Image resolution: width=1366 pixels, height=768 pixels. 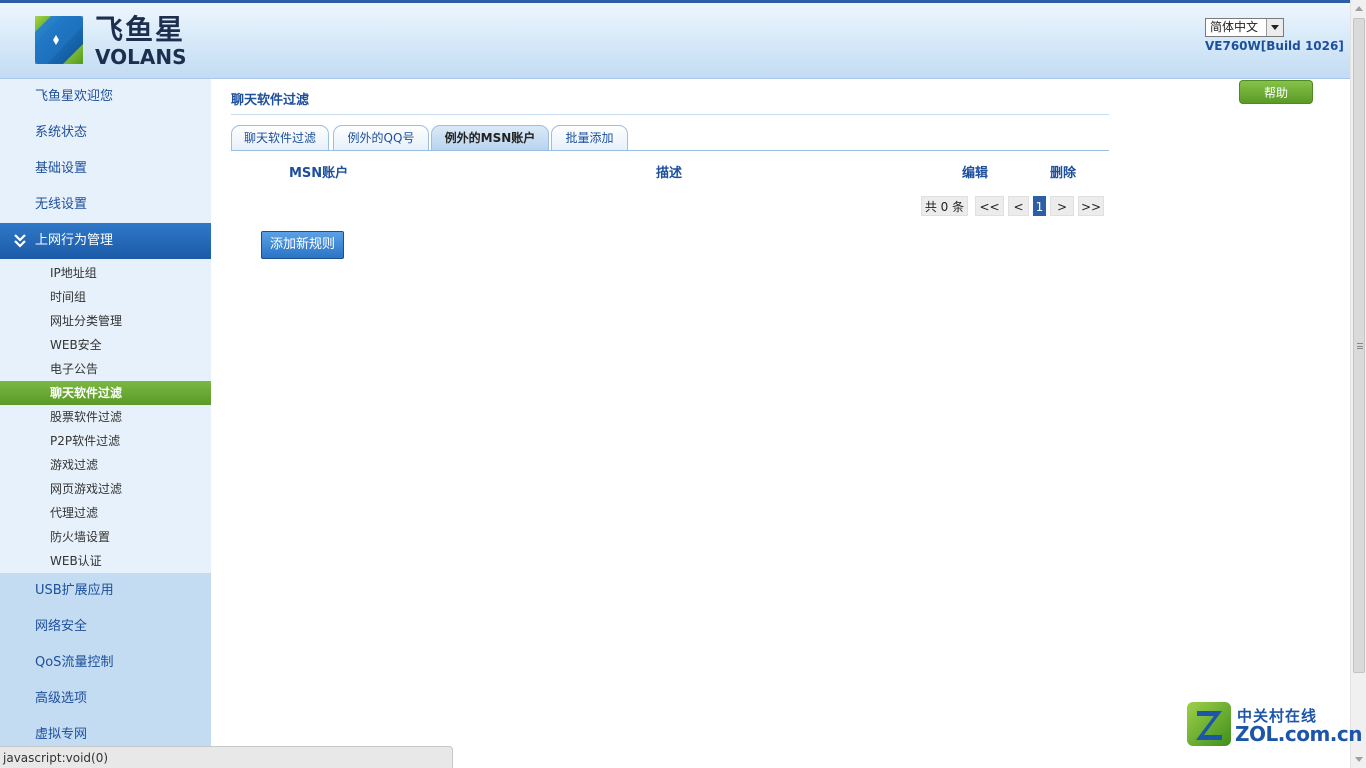 What do you see at coordinates (74, 240) in the screenshot?
I see `sidebar-item-label: 上网行为管理` at bounding box center [74, 240].